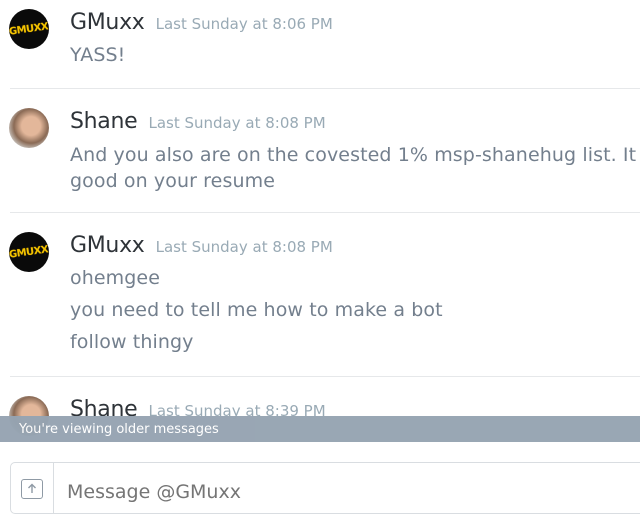  Describe the element at coordinates (29, 128) in the screenshot. I see `avatar` at that location.